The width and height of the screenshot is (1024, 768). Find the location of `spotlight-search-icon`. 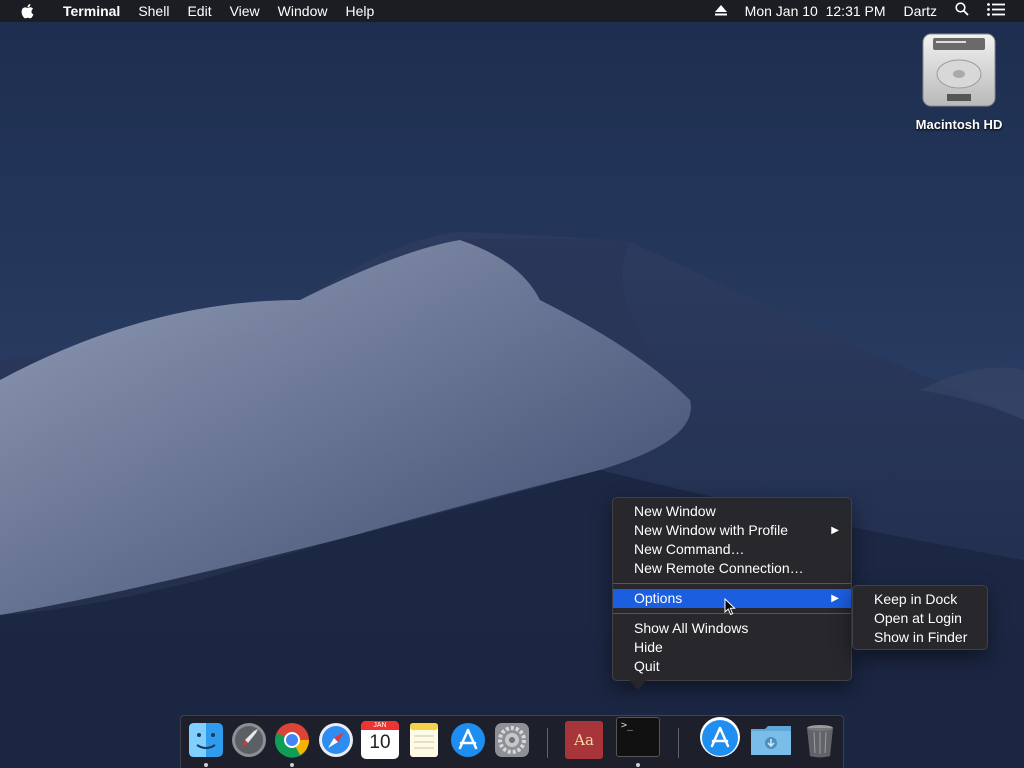

spotlight-search-icon is located at coordinates (962, 11).